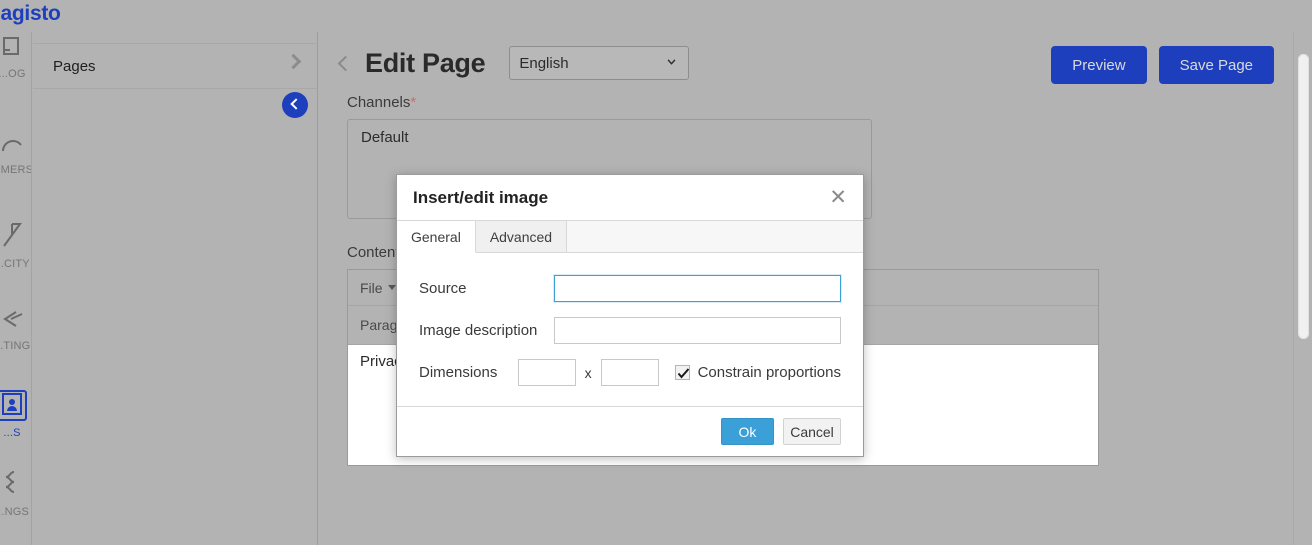 This screenshot has height=545, width=1312. Describe the element at coordinates (16, 170) in the screenshot. I see `sidebar-item-customers-label: ...MERS` at that location.